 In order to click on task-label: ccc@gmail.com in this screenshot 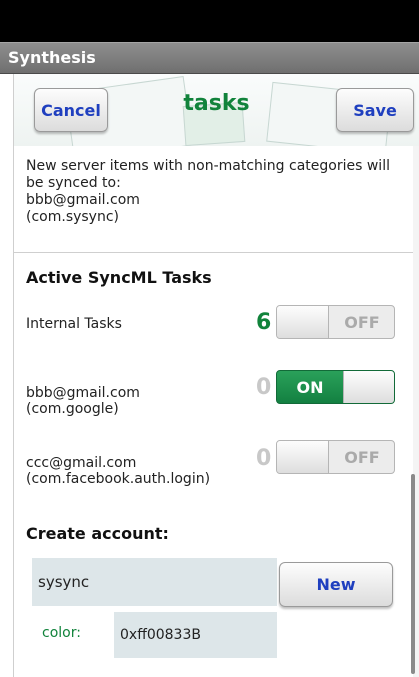, I will do `click(81, 463)`.